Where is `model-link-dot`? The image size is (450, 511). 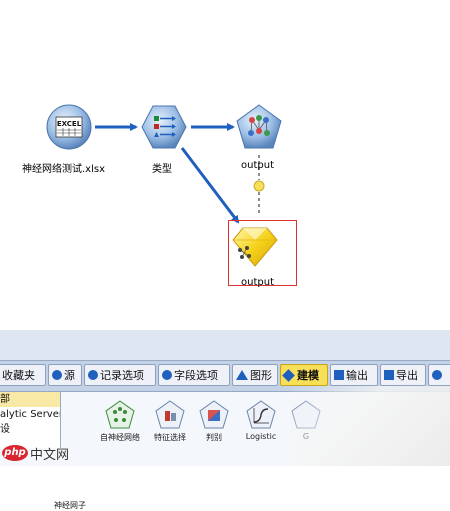
model-link-dot is located at coordinates (259, 186).